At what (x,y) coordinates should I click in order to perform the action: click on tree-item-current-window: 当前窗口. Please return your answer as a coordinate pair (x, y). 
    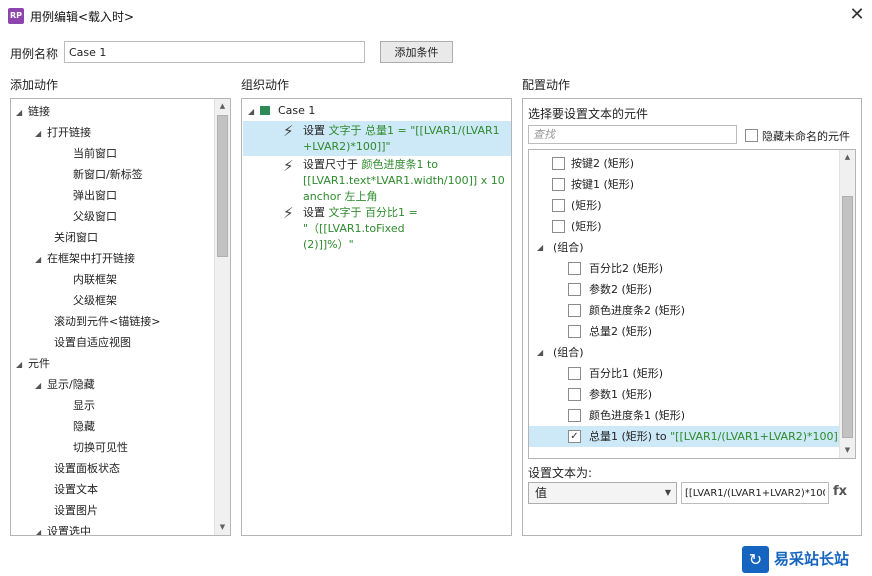
    Looking at the image, I should click on (95, 153).